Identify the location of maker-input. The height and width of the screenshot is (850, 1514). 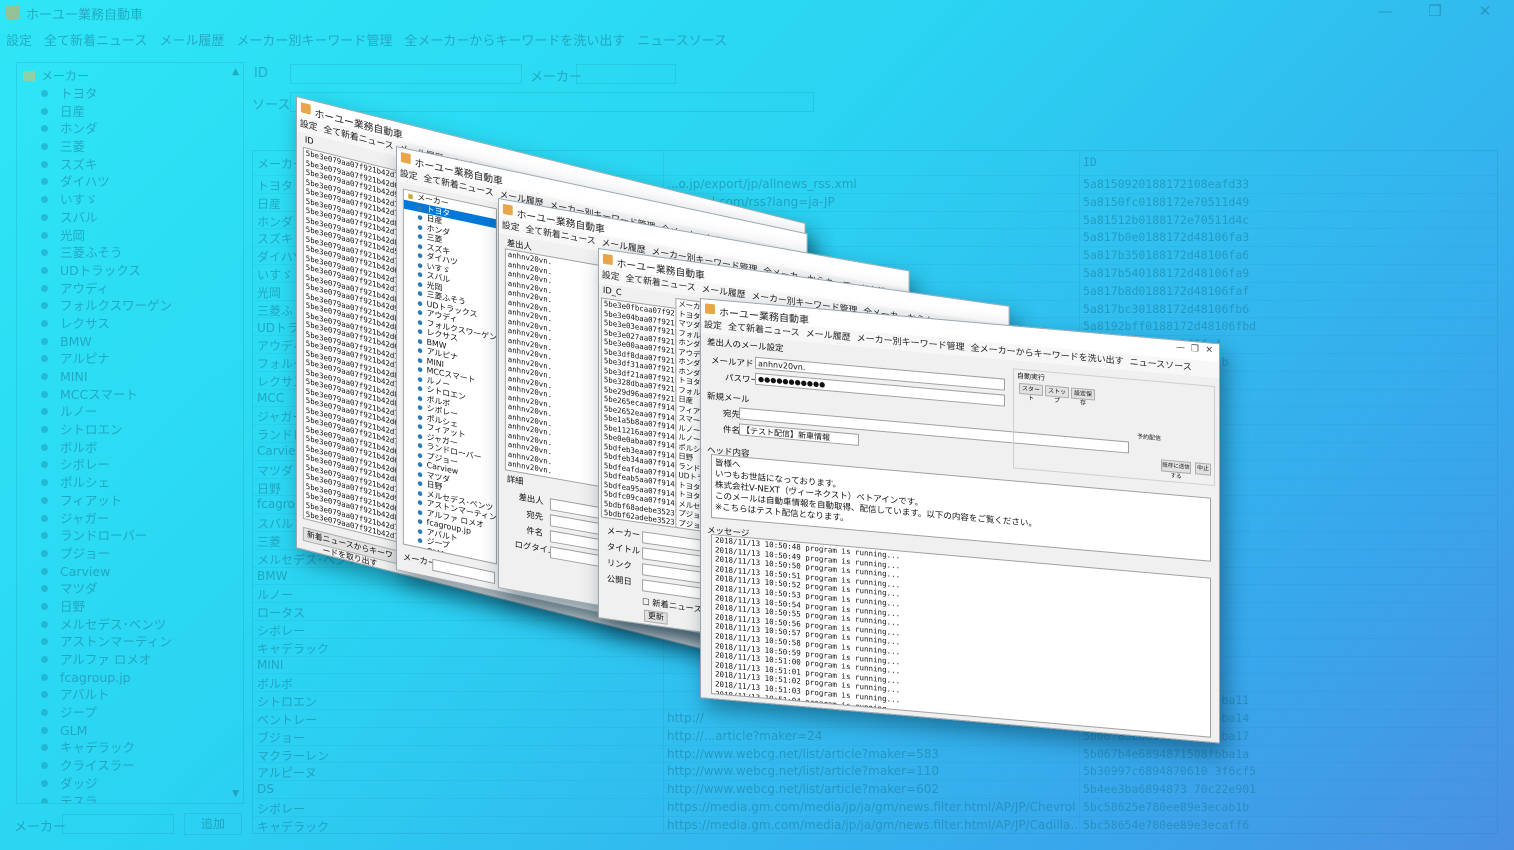
(118, 824).